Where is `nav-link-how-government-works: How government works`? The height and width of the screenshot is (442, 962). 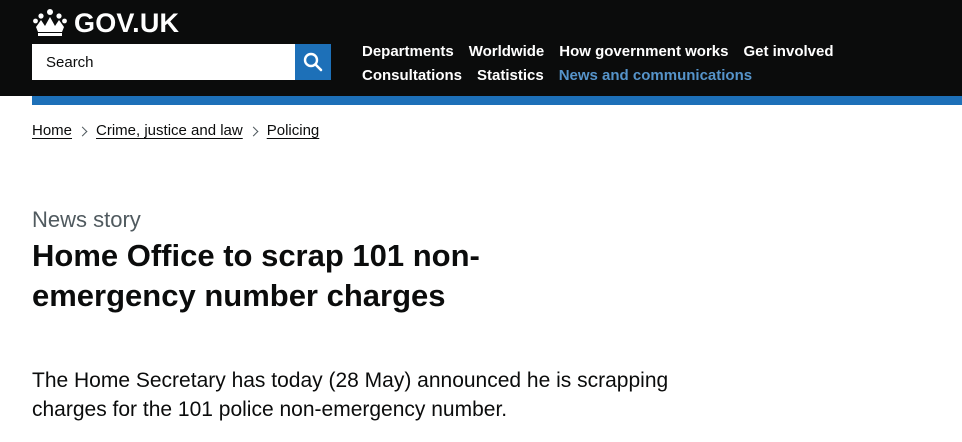
nav-link-how-government-works: How government works is located at coordinates (643, 51).